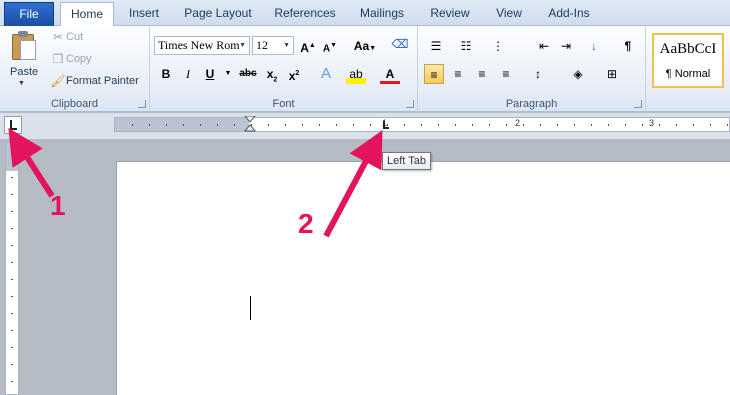  Describe the element at coordinates (294, 74) in the screenshot. I see `superscript-button: x2` at that location.